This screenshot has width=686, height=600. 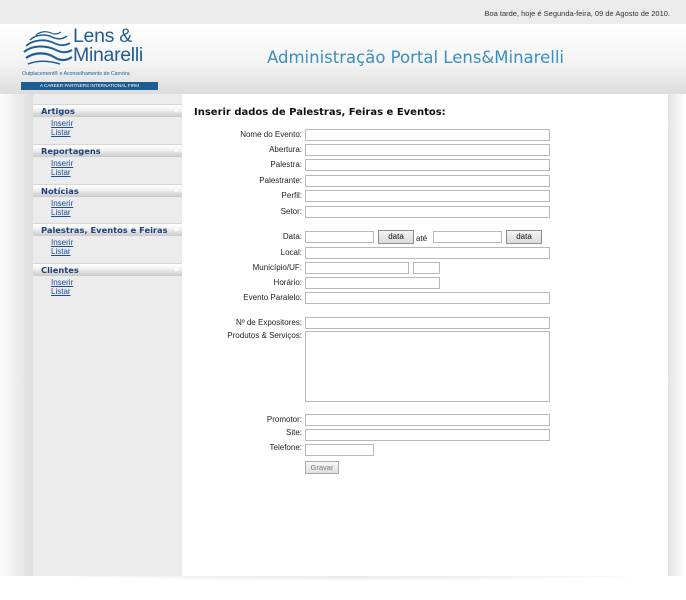 I want to click on produtos-servicos-textarea, so click(x=427, y=366).